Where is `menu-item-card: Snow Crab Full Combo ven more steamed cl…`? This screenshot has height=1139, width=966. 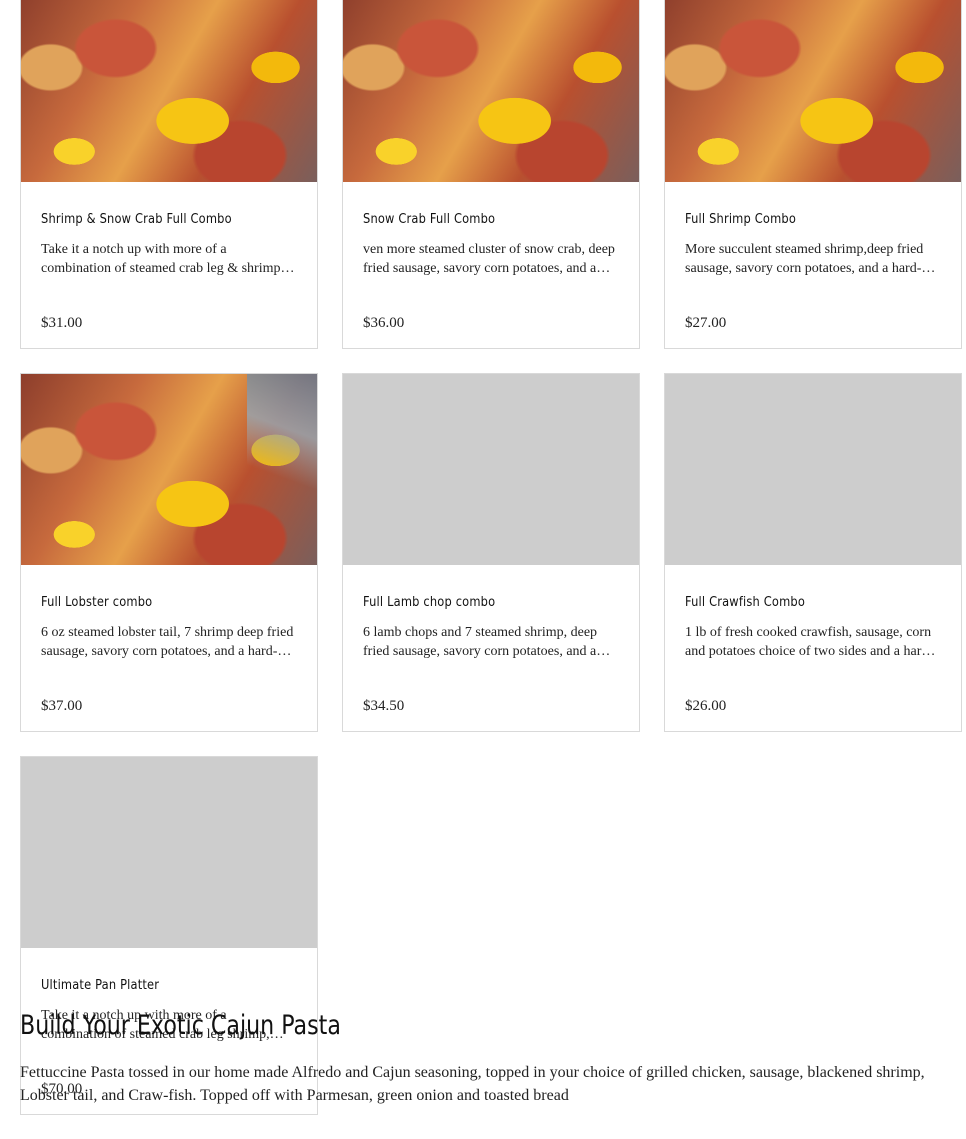 menu-item-card: Snow Crab Full Combo ven more steamed cl… is located at coordinates (491, 174).